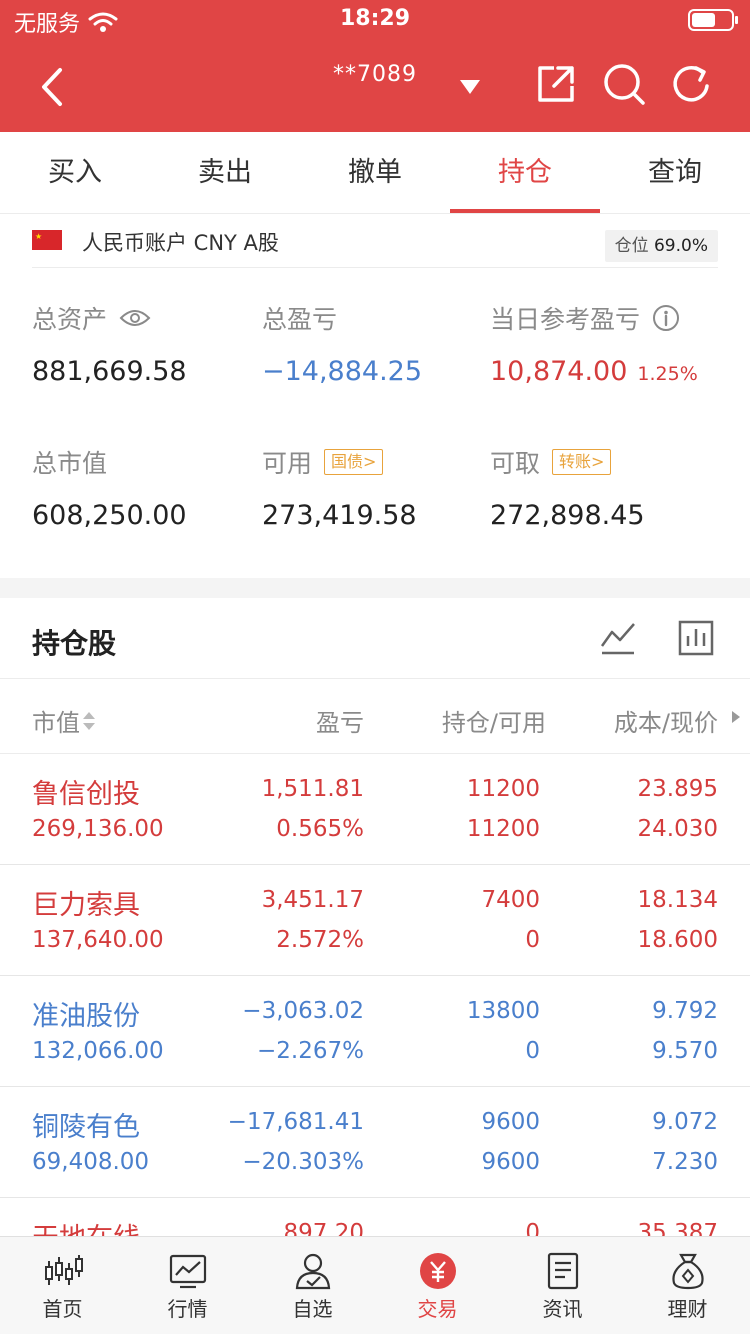  Describe the element at coordinates (98, 940) in the screenshot. I see `stock-market-value: 137,640.00` at that location.